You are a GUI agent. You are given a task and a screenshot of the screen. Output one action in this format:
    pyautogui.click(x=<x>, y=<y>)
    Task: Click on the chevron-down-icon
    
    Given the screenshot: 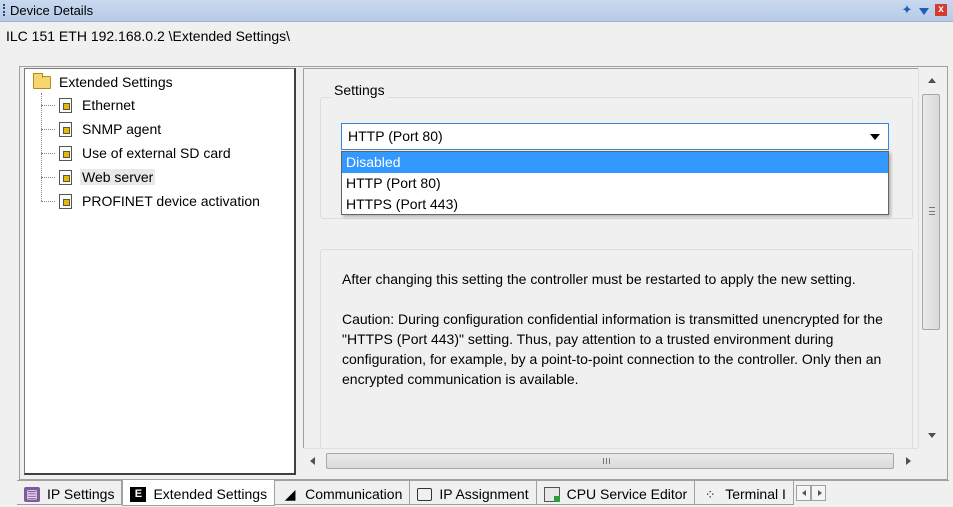 What is the action you would take?
    pyautogui.click(x=875, y=137)
    